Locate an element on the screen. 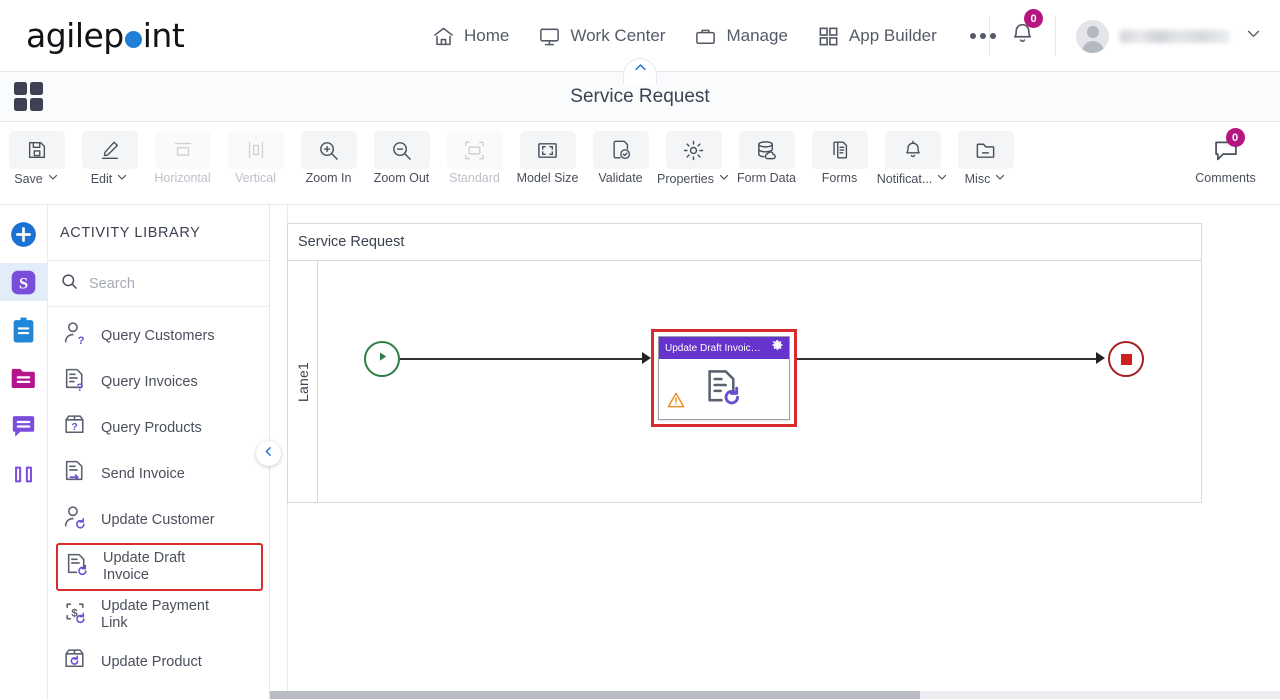  library-search-row is located at coordinates (158, 284).